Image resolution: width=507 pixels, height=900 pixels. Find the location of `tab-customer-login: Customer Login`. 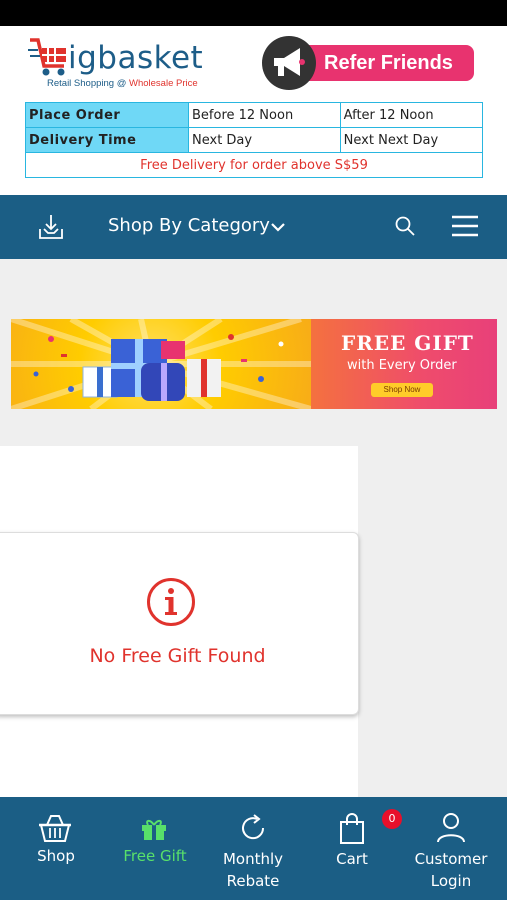

tab-customer-login: Customer Login is located at coordinates (451, 848).